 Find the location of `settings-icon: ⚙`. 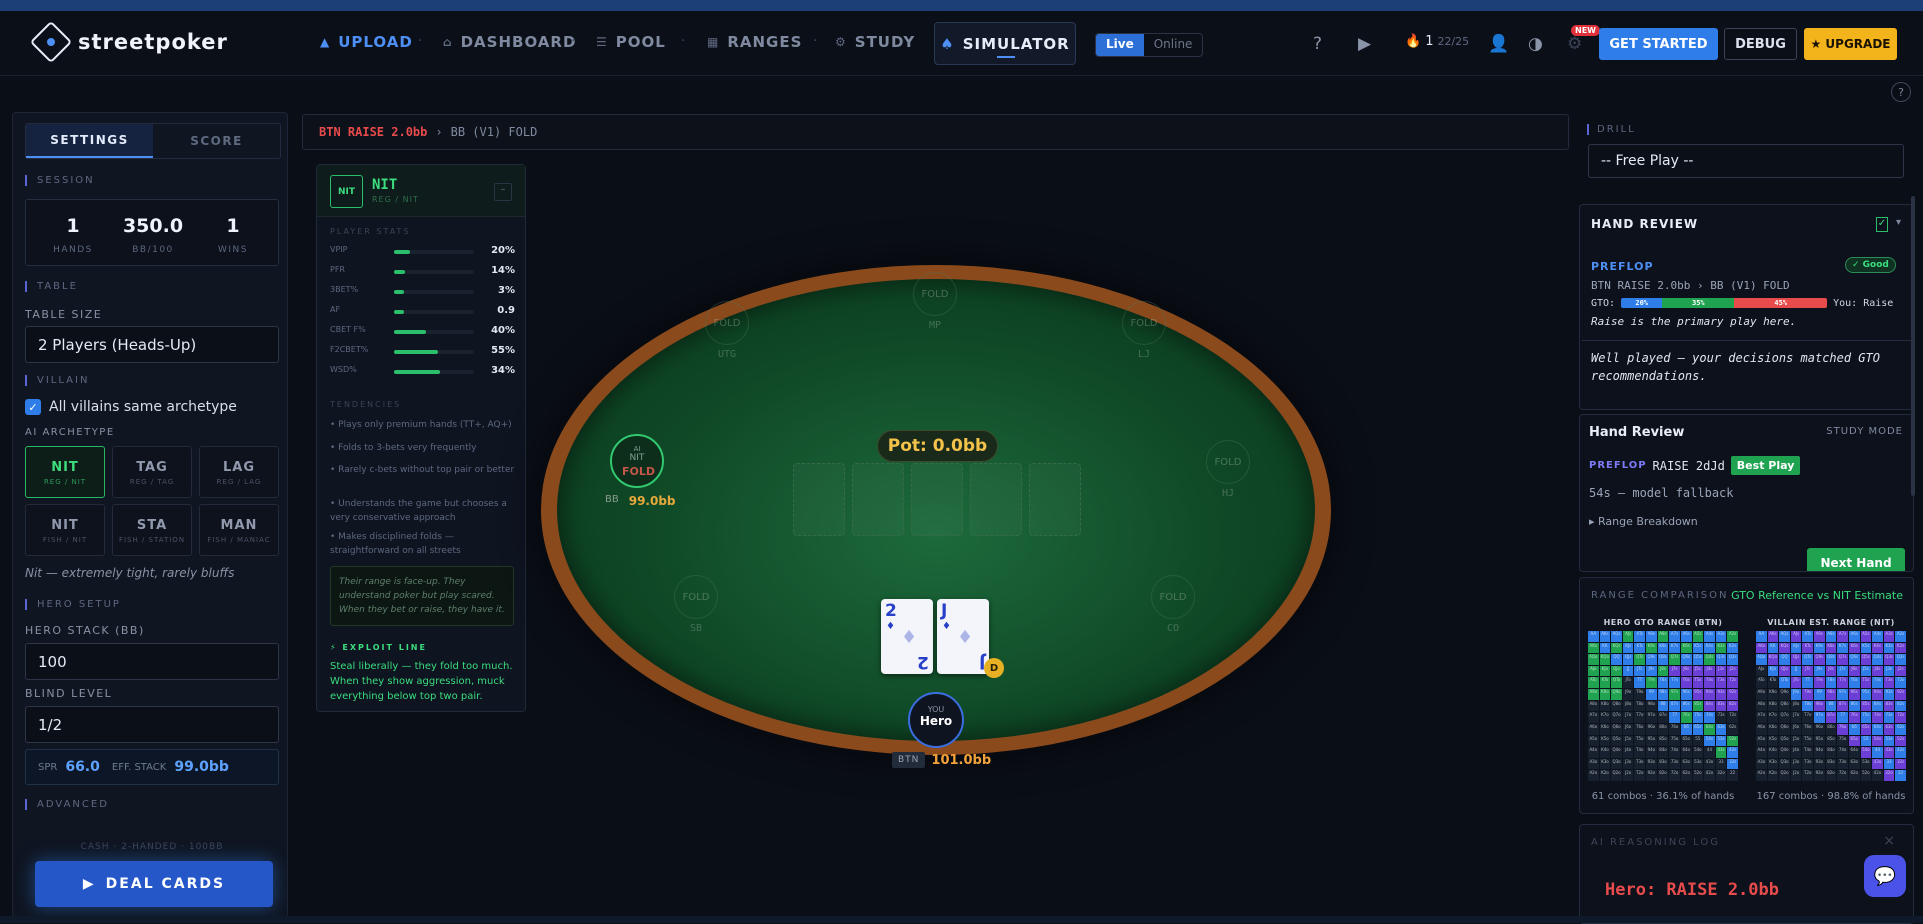

settings-icon: ⚙ is located at coordinates (1574, 44).